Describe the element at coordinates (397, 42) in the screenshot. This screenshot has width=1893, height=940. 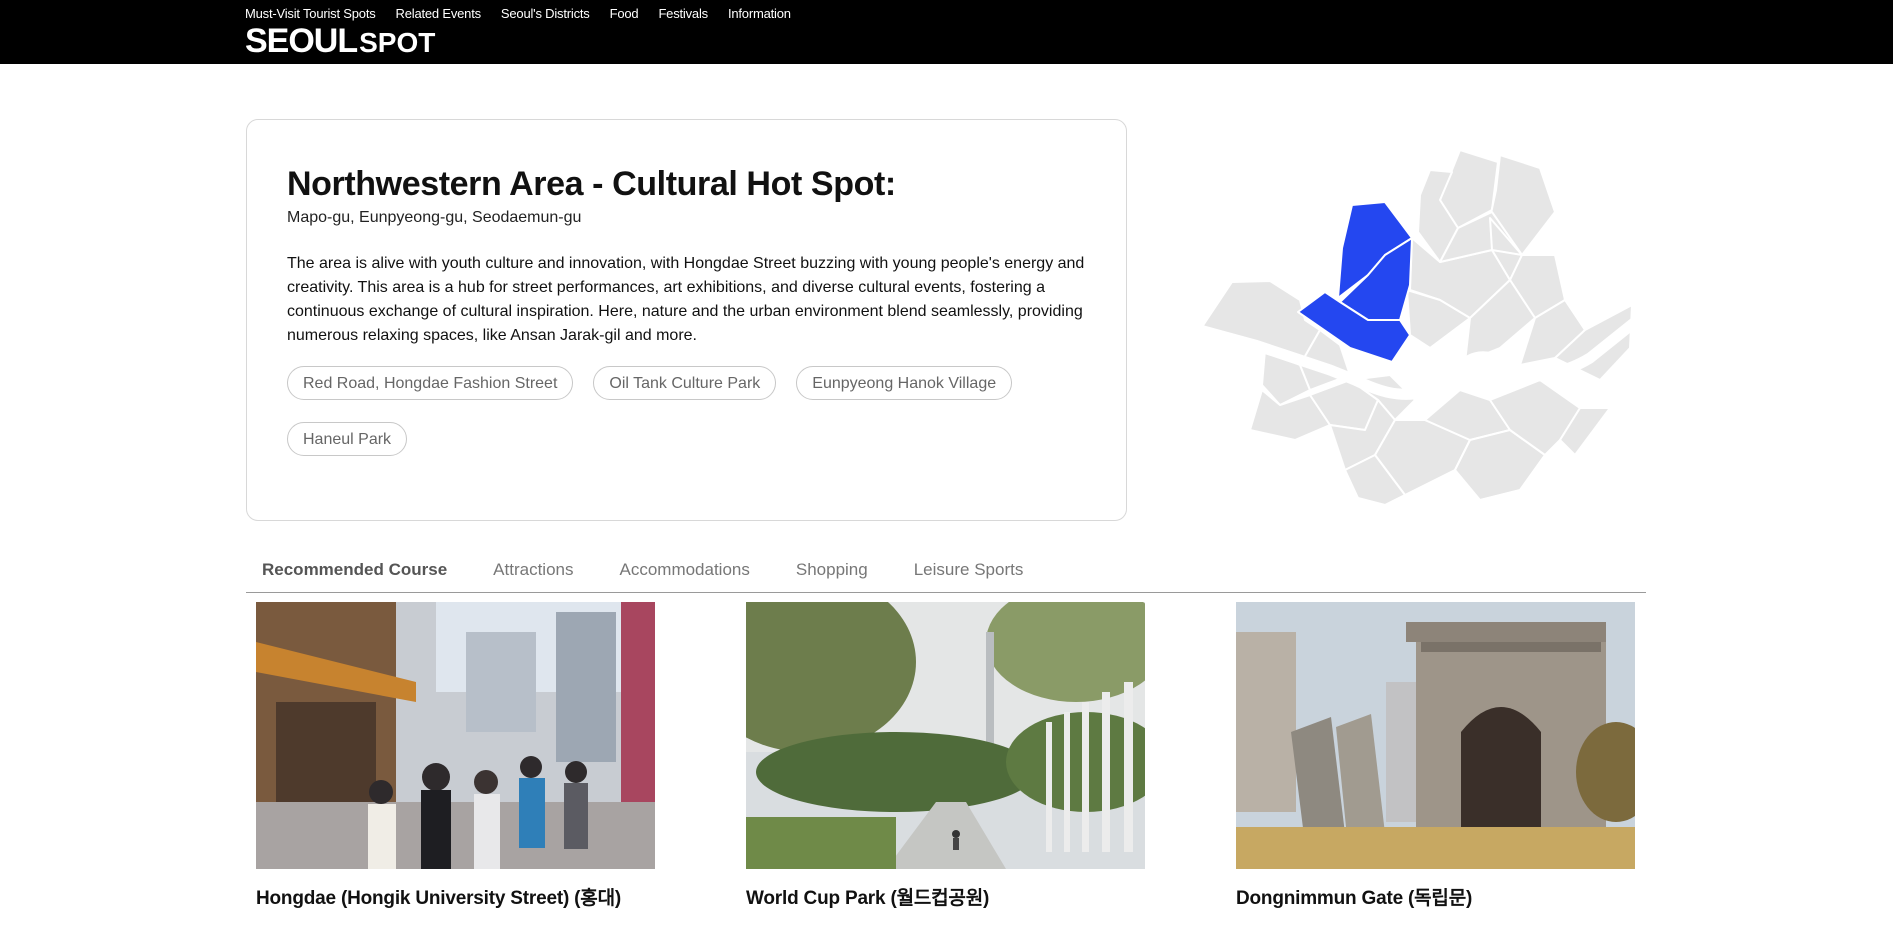
I see `logo-secondary: SPOT` at that location.